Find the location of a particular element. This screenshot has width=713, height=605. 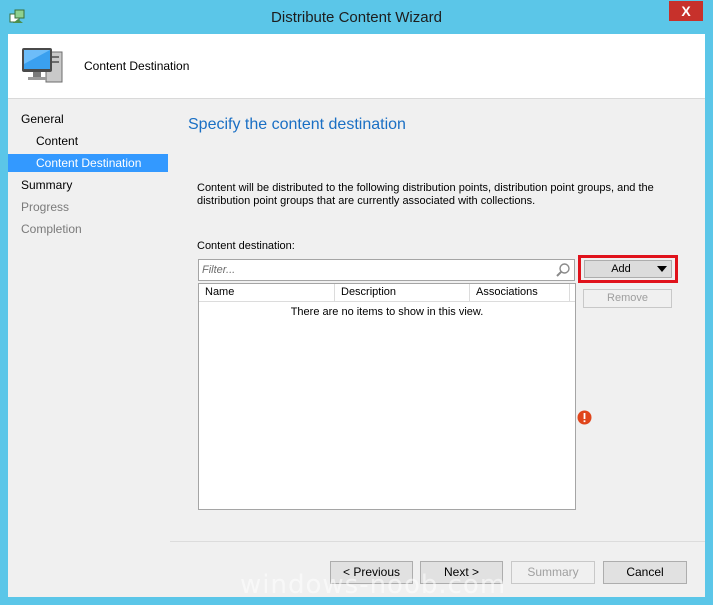

remove-button: Remove is located at coordinates (627, 298).